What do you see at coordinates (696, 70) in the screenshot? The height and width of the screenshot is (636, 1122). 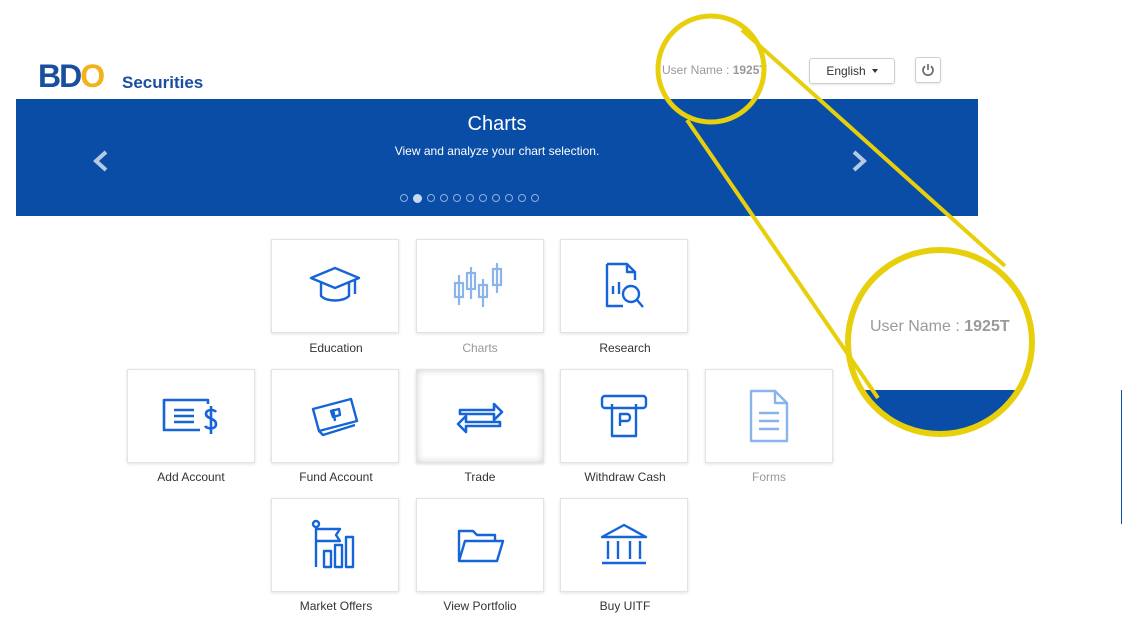 I see `username-label: User Name :` at bounding box center [696, 70].